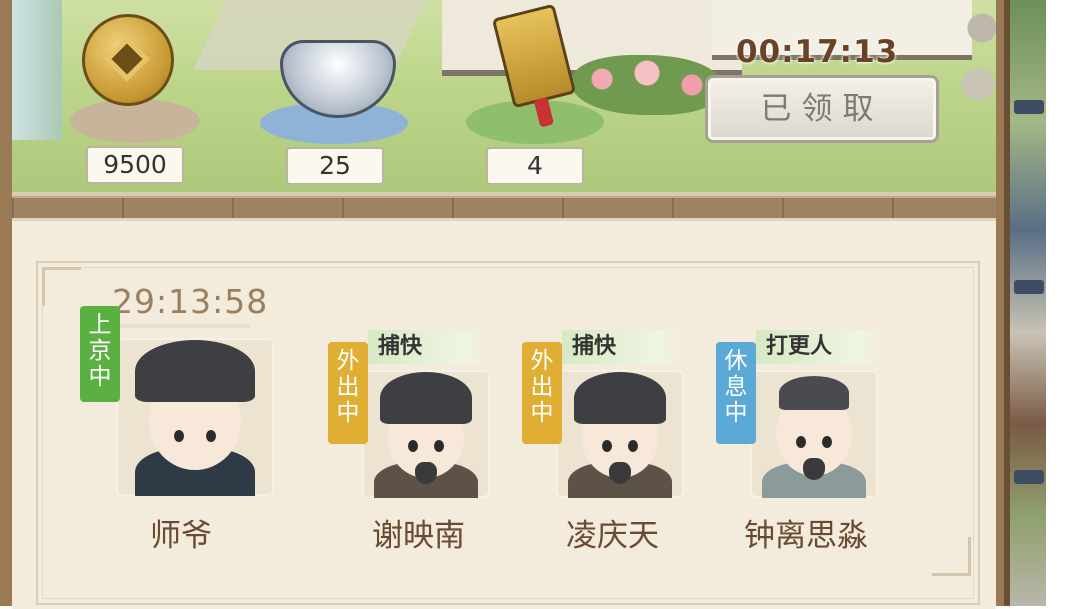 The width and height of the screenshot is (1080, 609). Describe the element at coordinates (534, 56) in the screenshot. I see `token-plaque-icon` at that location.